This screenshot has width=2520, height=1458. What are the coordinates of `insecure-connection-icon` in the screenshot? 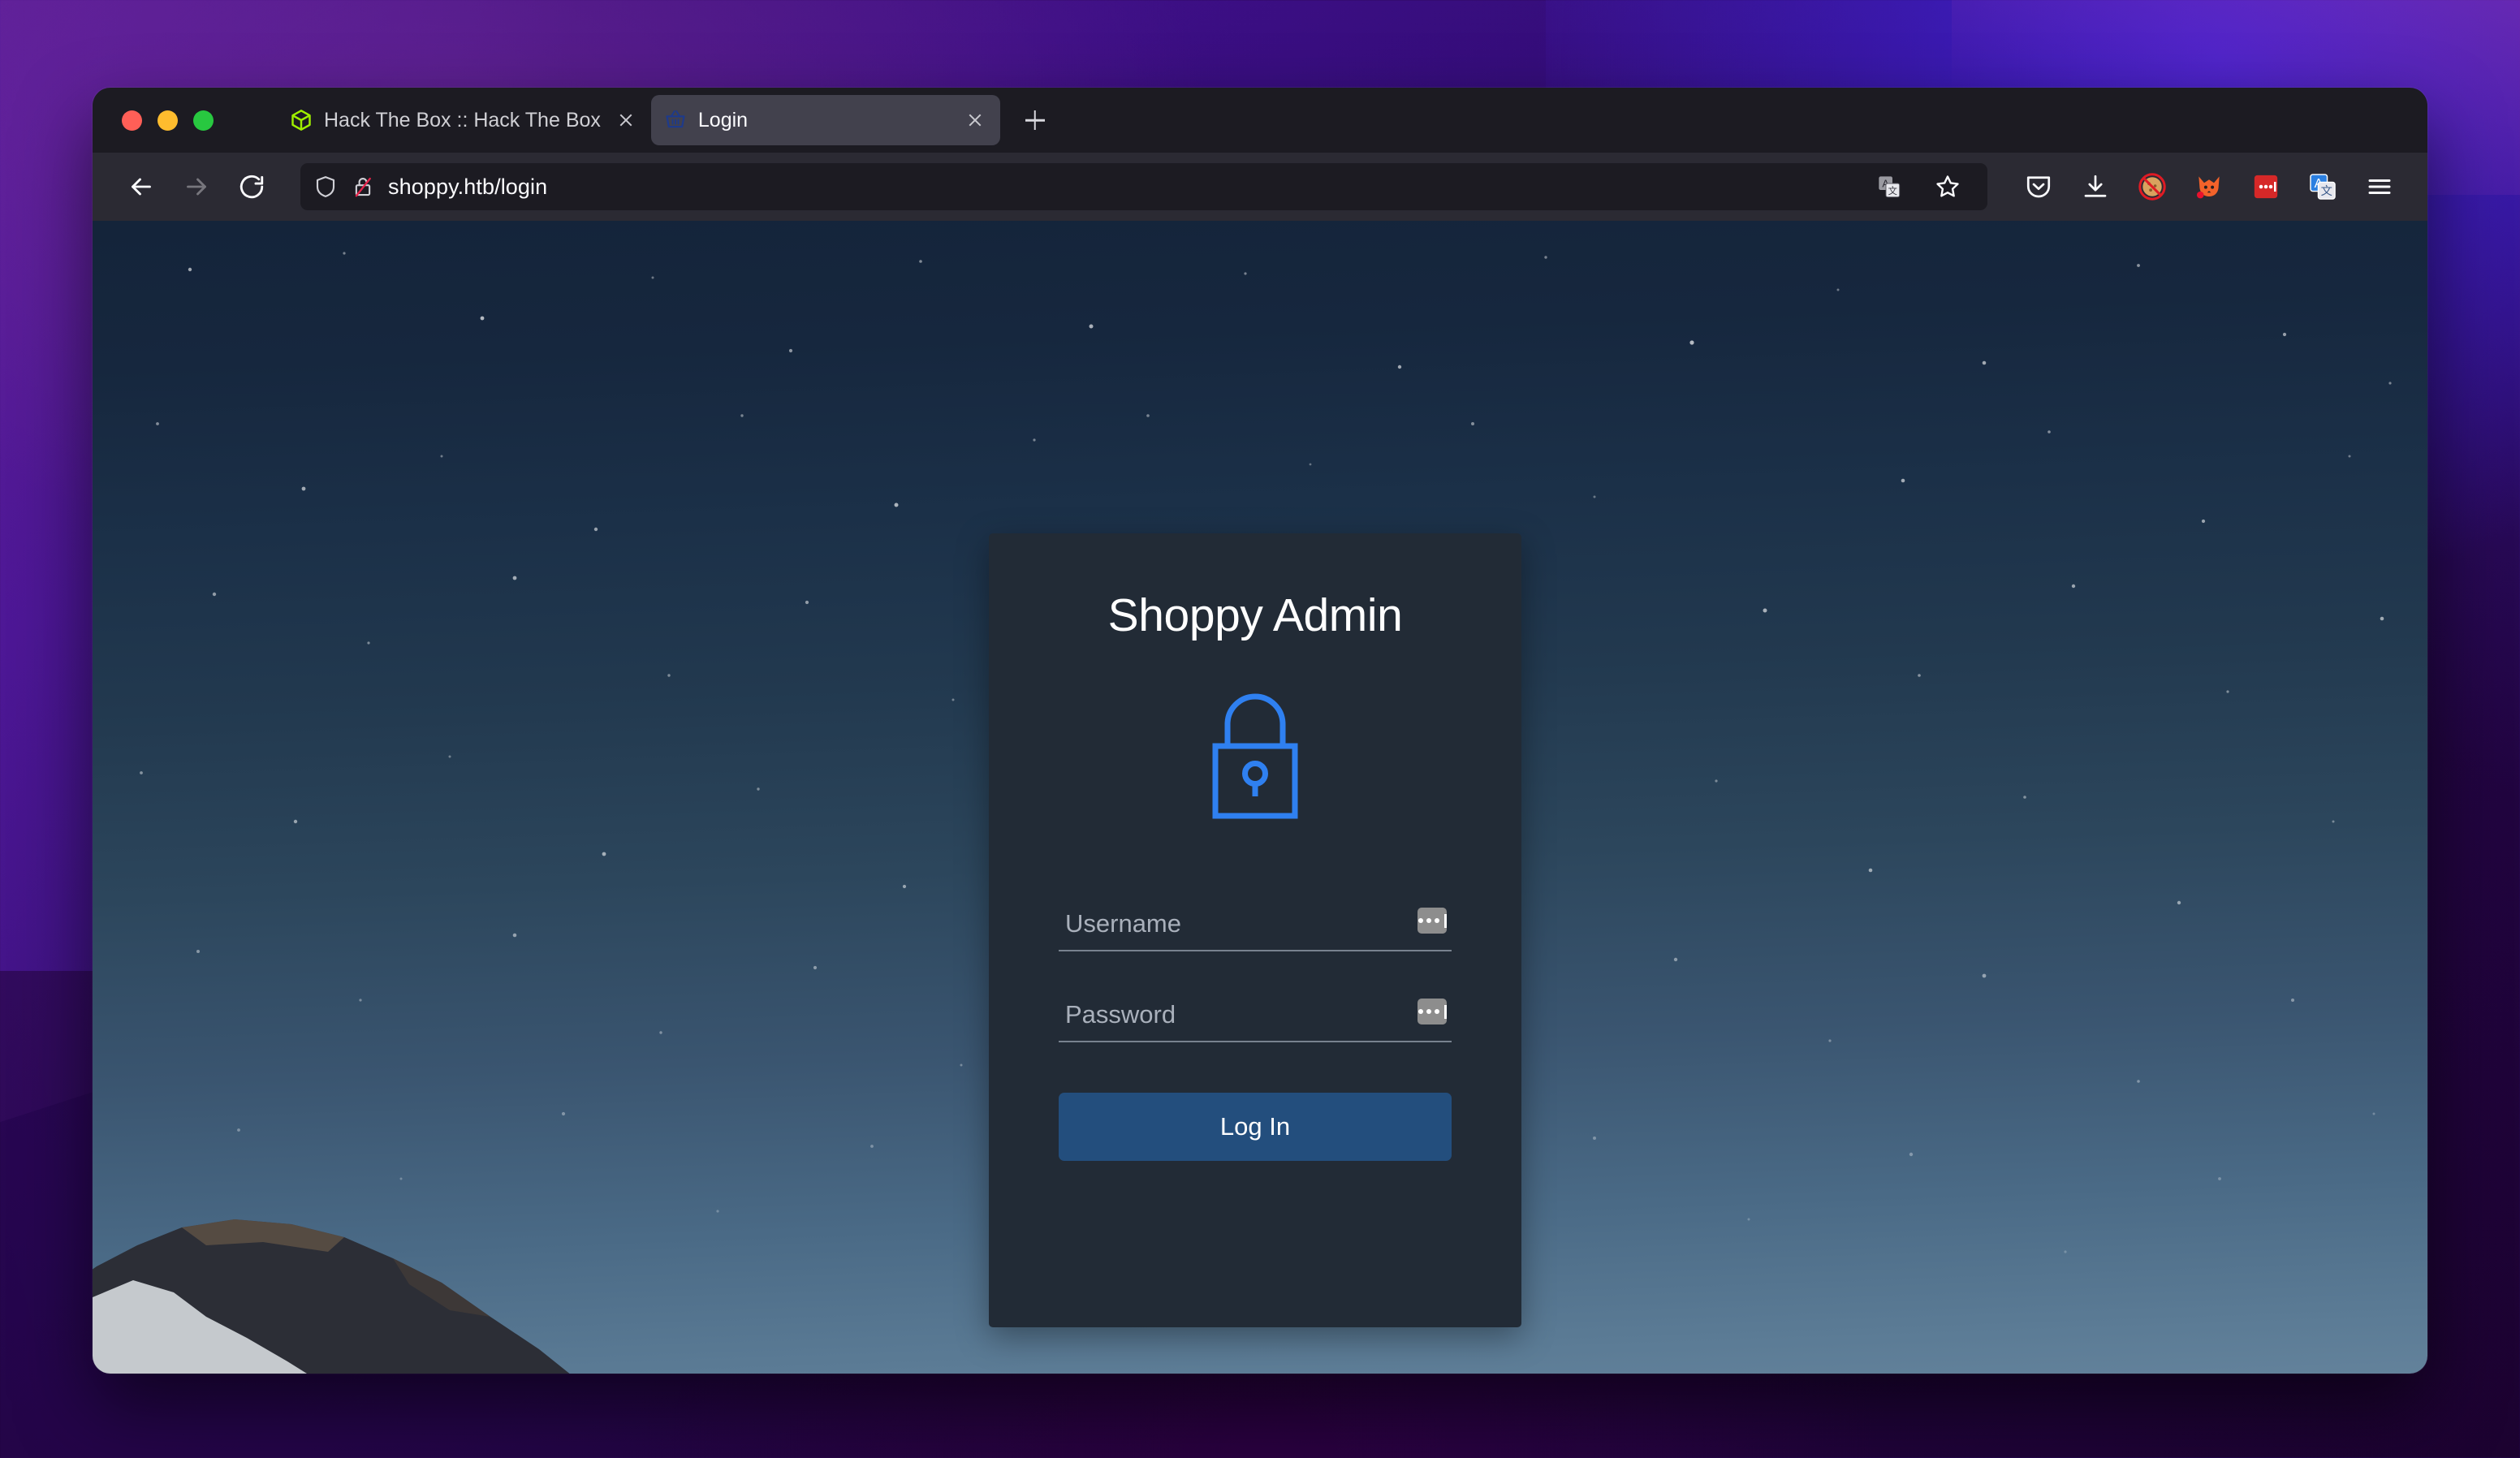 It's located at (363, 187).